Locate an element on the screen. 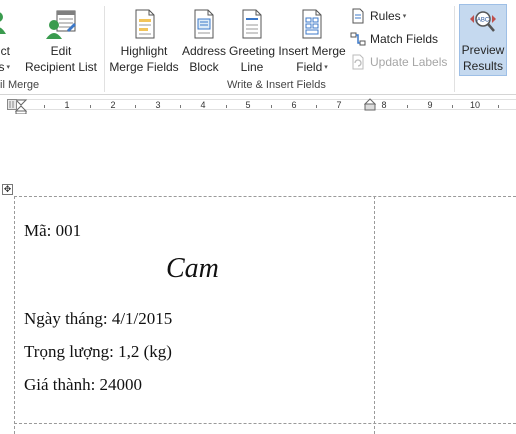 This screenshot has width=516, height=434. highlight-merge-fields-label-1: Highlight is located at coordinates (144, 51).